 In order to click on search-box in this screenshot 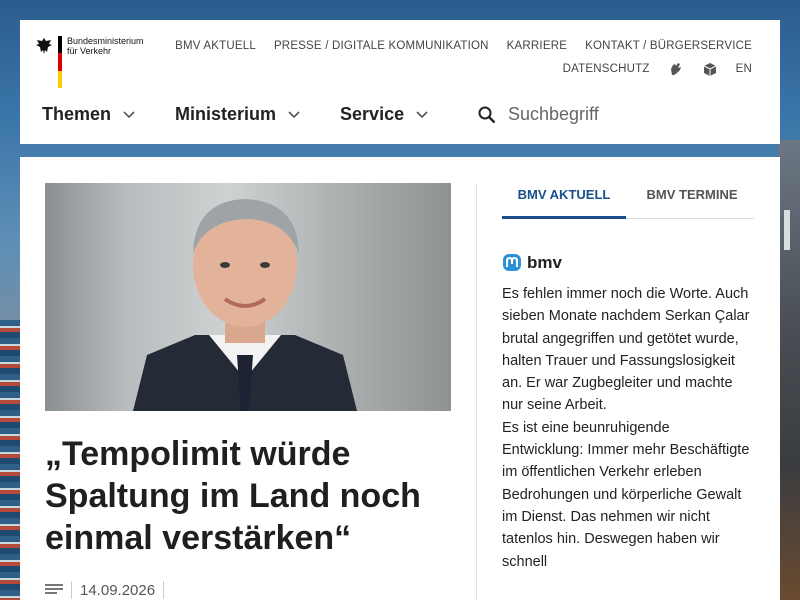, I will do `click(593, 114)`.